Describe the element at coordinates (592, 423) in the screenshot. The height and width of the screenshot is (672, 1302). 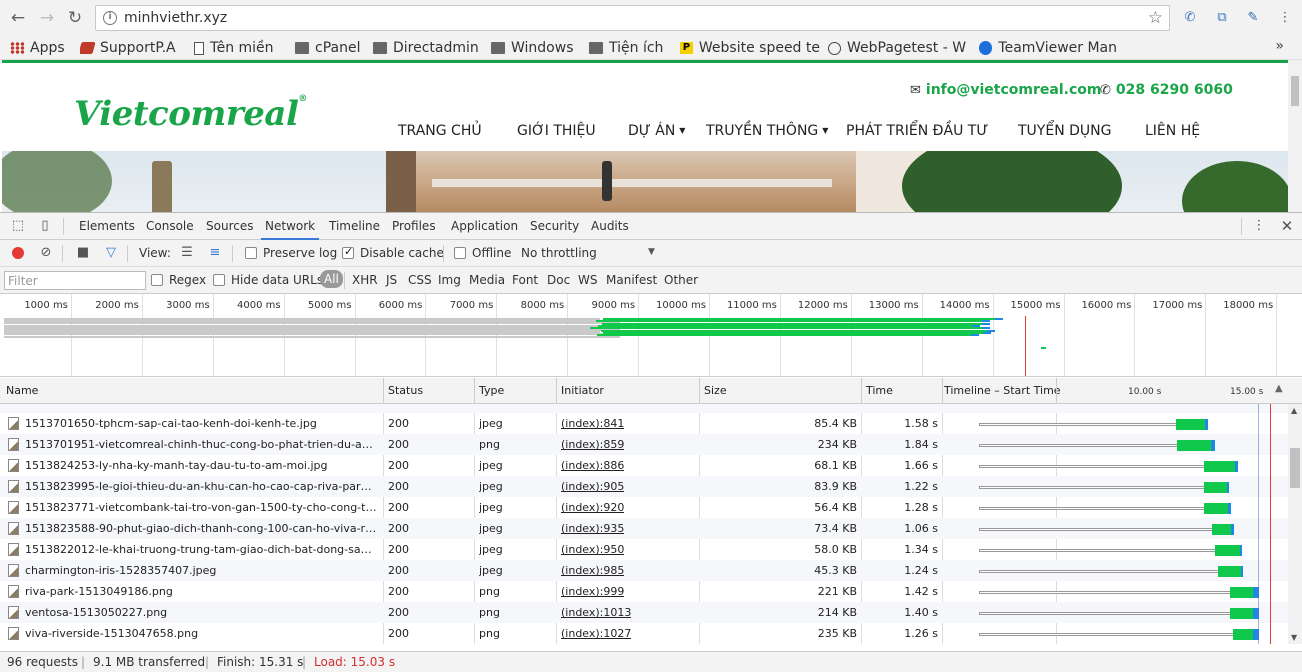
I see `request-initiator-link: (index):841` at that location.